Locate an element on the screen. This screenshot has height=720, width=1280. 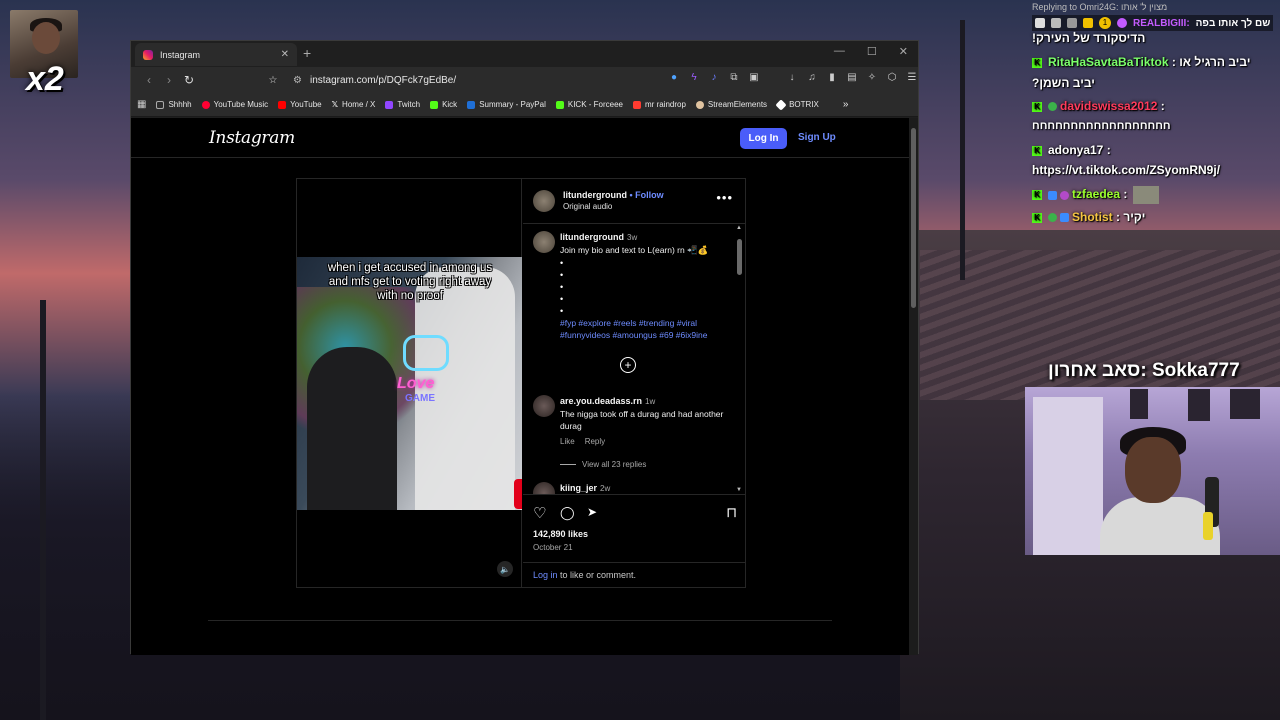
chat-message: Kadonya17 : is located at coordinates (1071, 150).